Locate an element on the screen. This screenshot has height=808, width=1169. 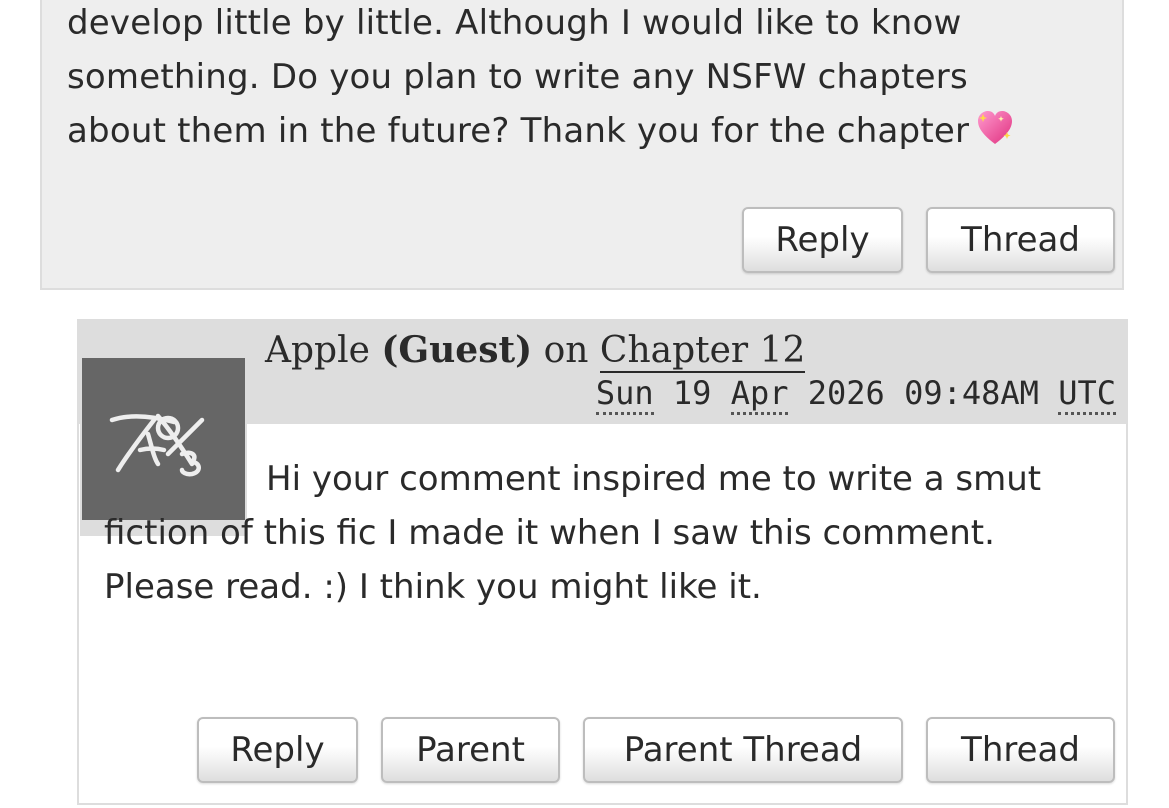
timezone: UTC is located at coordinates (1087, 394).